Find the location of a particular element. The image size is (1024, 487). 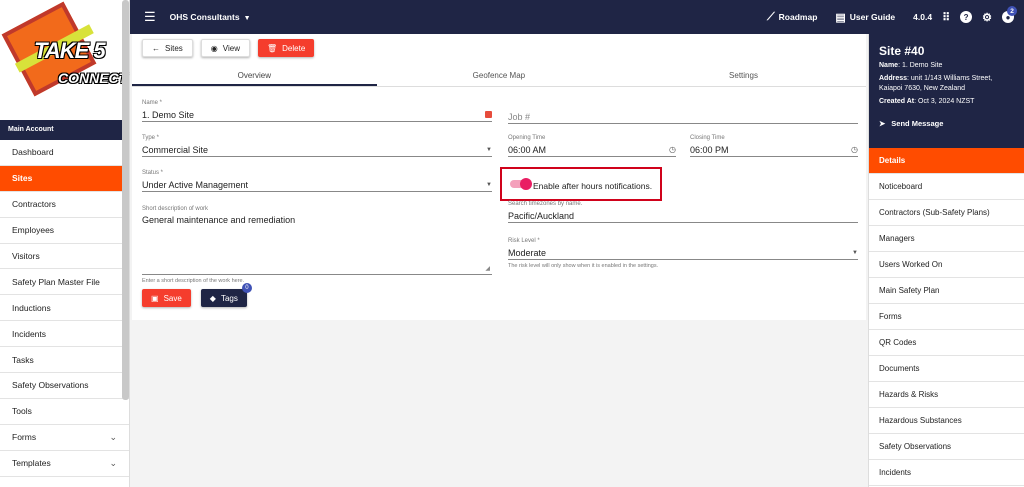

eye-icon: ◉ is located at coordinates (214, 48).